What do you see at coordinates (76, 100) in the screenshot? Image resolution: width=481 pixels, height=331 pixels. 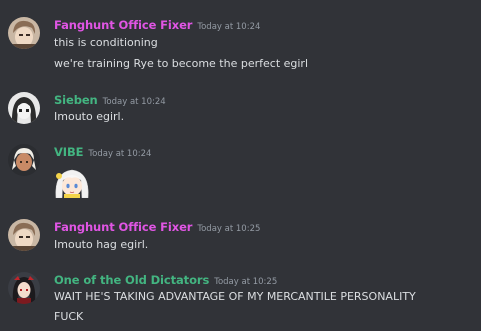 I see `username: Sieben` at bounding box center [76, 100].